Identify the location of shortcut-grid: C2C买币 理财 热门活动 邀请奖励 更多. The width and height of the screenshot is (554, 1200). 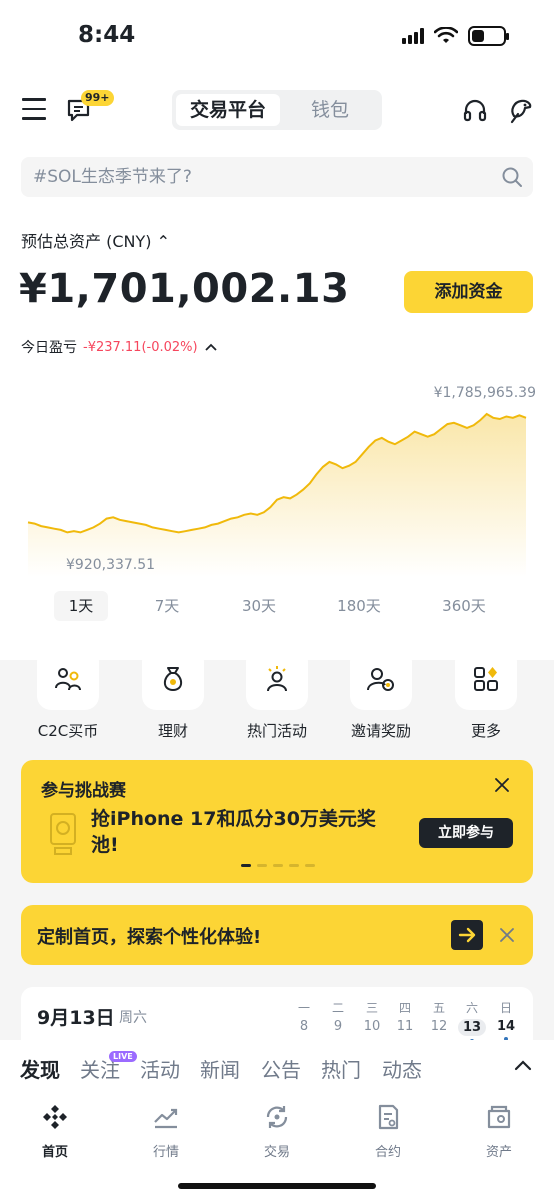
(277, 694).